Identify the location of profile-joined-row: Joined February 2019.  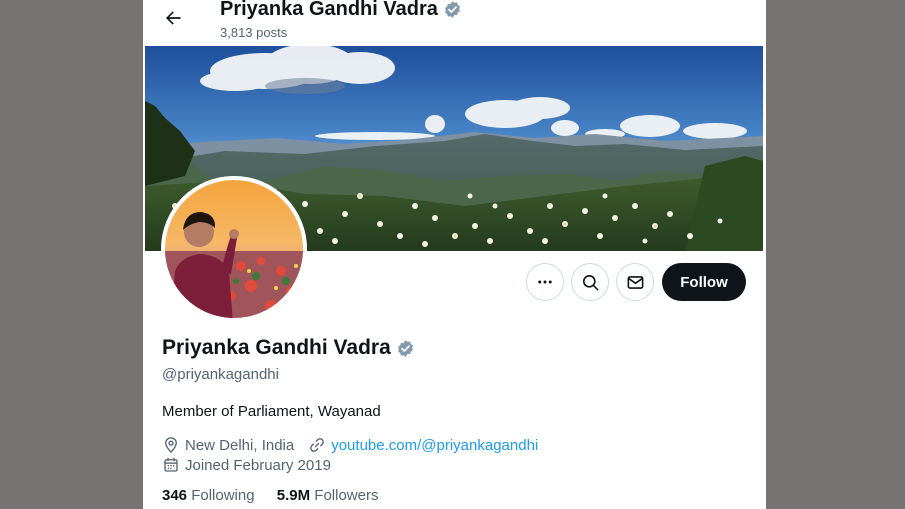
(246, 465).